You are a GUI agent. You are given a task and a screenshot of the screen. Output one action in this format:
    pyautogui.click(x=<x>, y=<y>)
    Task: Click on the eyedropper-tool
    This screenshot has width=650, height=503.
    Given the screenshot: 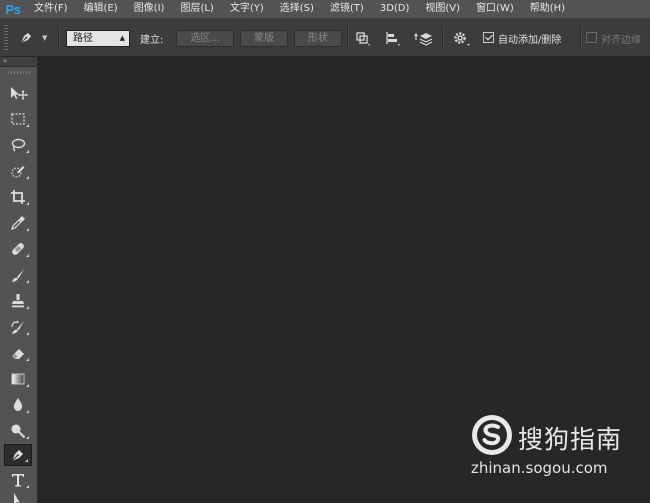 What is the action you would take?
    pyautogui.click(x=18, y=223)
    